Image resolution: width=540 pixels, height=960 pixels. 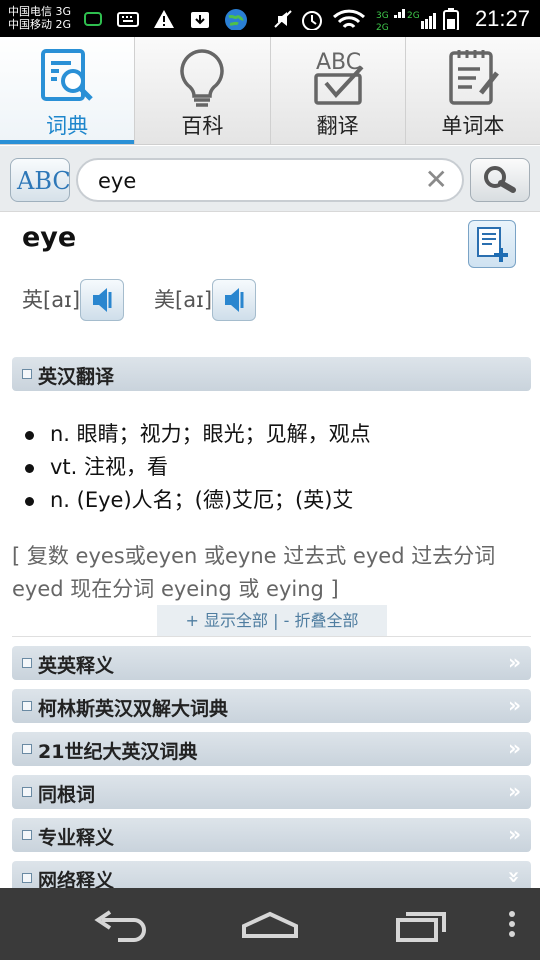 I want to click on headword: eye, so click(x=49, y=237).